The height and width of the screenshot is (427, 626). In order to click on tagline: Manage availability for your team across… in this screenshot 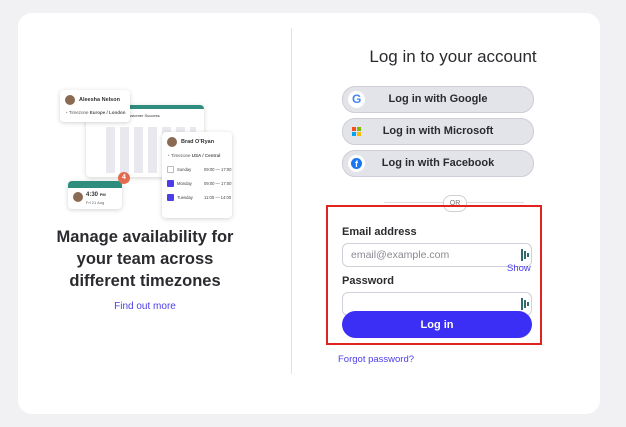, I will do `click(145, 259)`.